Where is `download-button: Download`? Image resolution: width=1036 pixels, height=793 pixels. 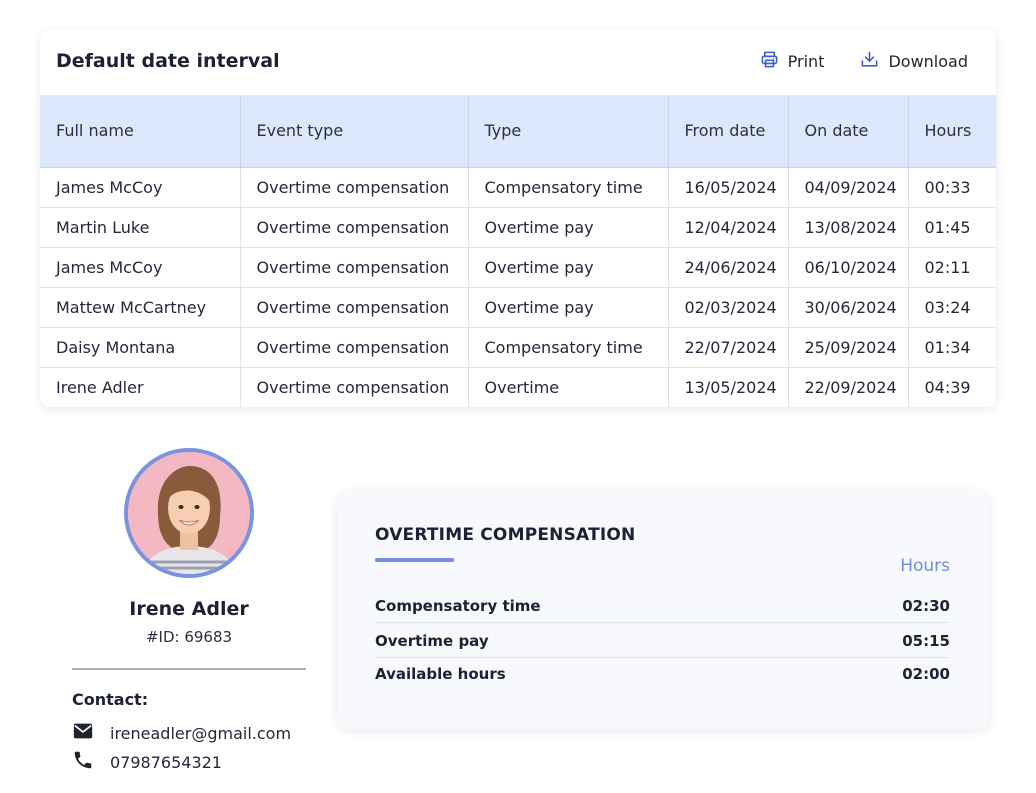 download-button: Download is located at coordinates (914, 61).